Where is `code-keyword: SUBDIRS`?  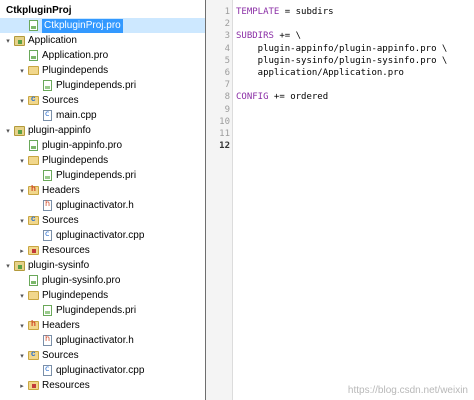
code-keyword: SUBDIRS is located at coordinates (255, 36).